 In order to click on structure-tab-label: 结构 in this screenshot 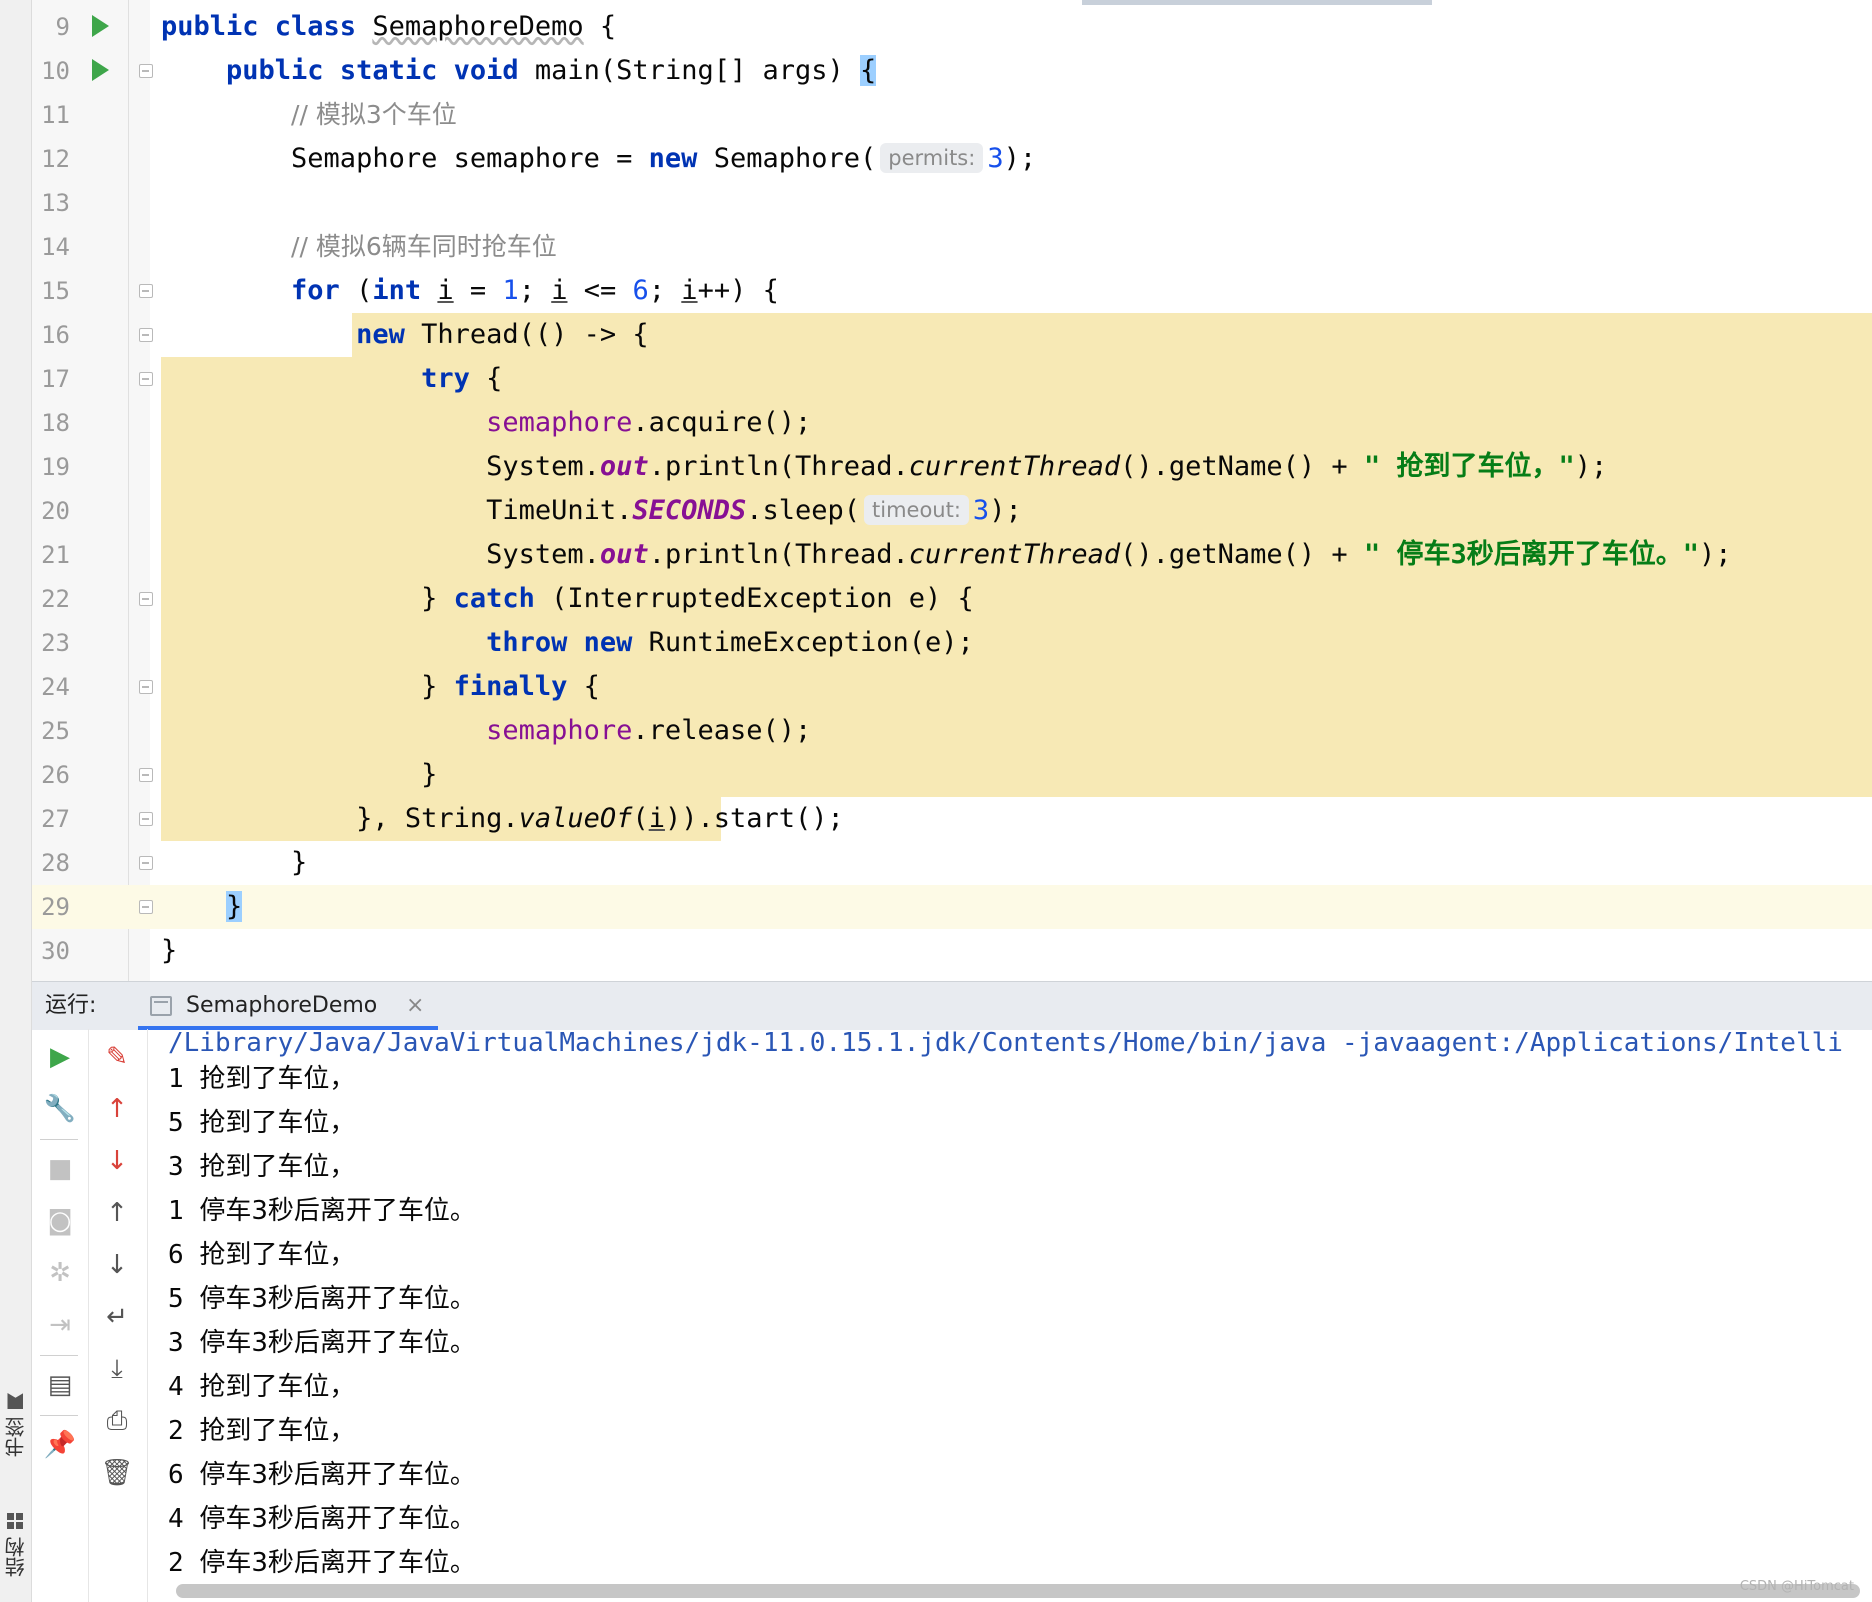, I will do `click(16, 1557)`.